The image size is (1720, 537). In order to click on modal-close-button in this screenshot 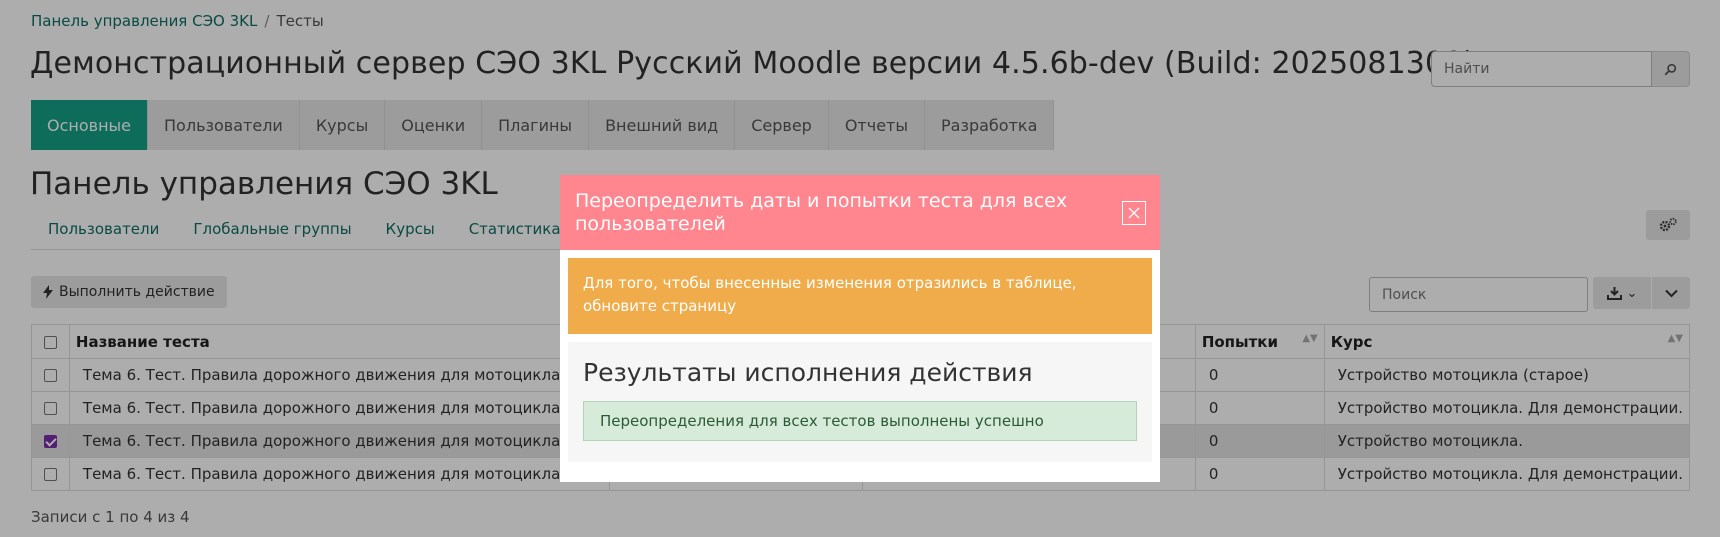, I will do `click(1134, 213)`.